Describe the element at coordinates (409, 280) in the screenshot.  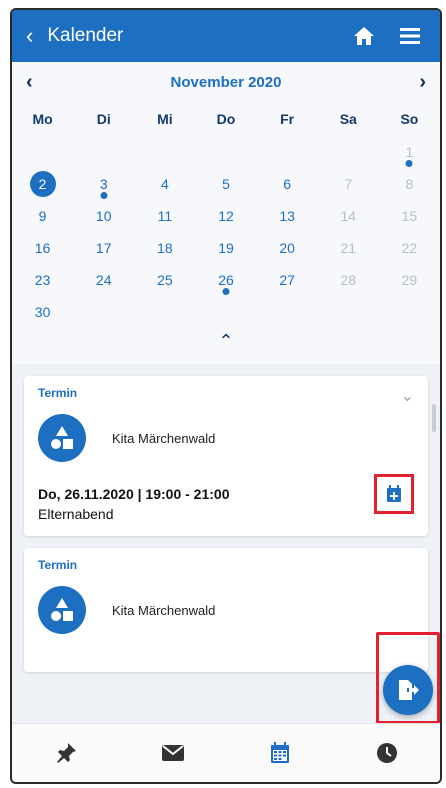
I see `calendar-day: 29` at that location.